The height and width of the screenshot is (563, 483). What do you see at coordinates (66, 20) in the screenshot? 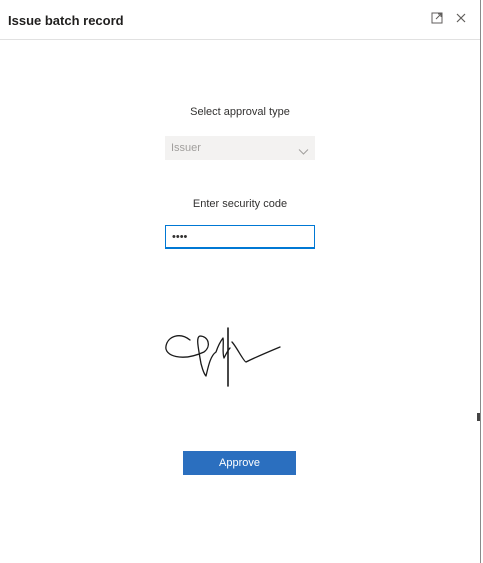
I see `dialog-title: Issue batch record` at bounding box center [66, 20].